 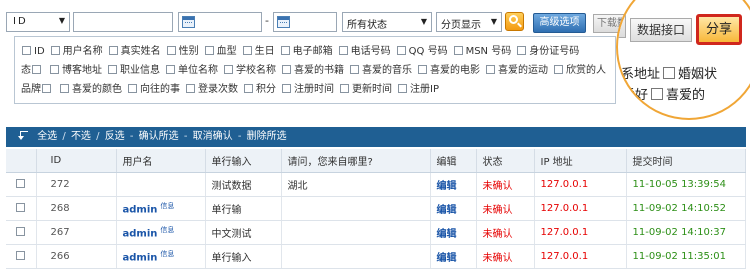 I want to click on deselect-link: 不选, so click(x=81, y=136).